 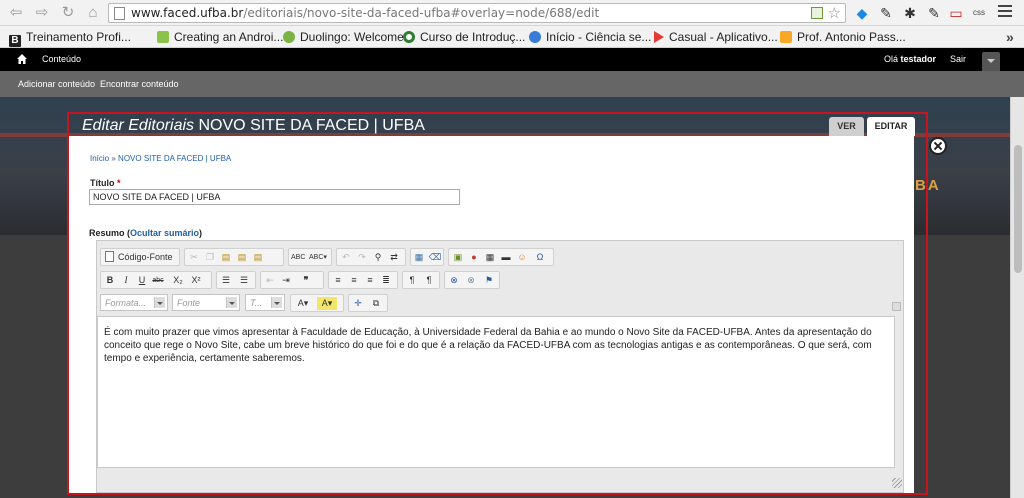 I want to click on tab-view: VER, so click(x=846, y=126).